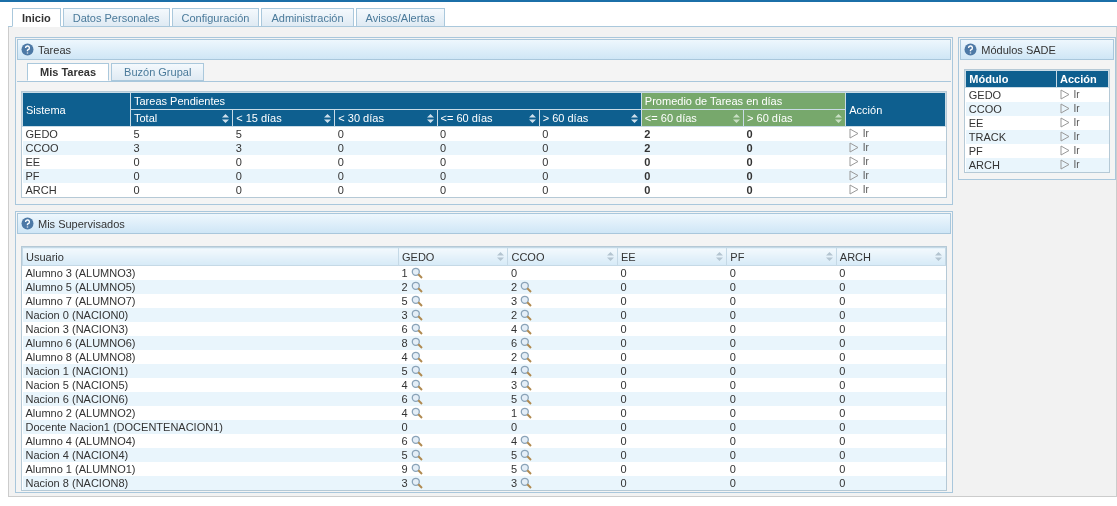  I want to click on tab: Buzón Grupal, so click(158, 72).